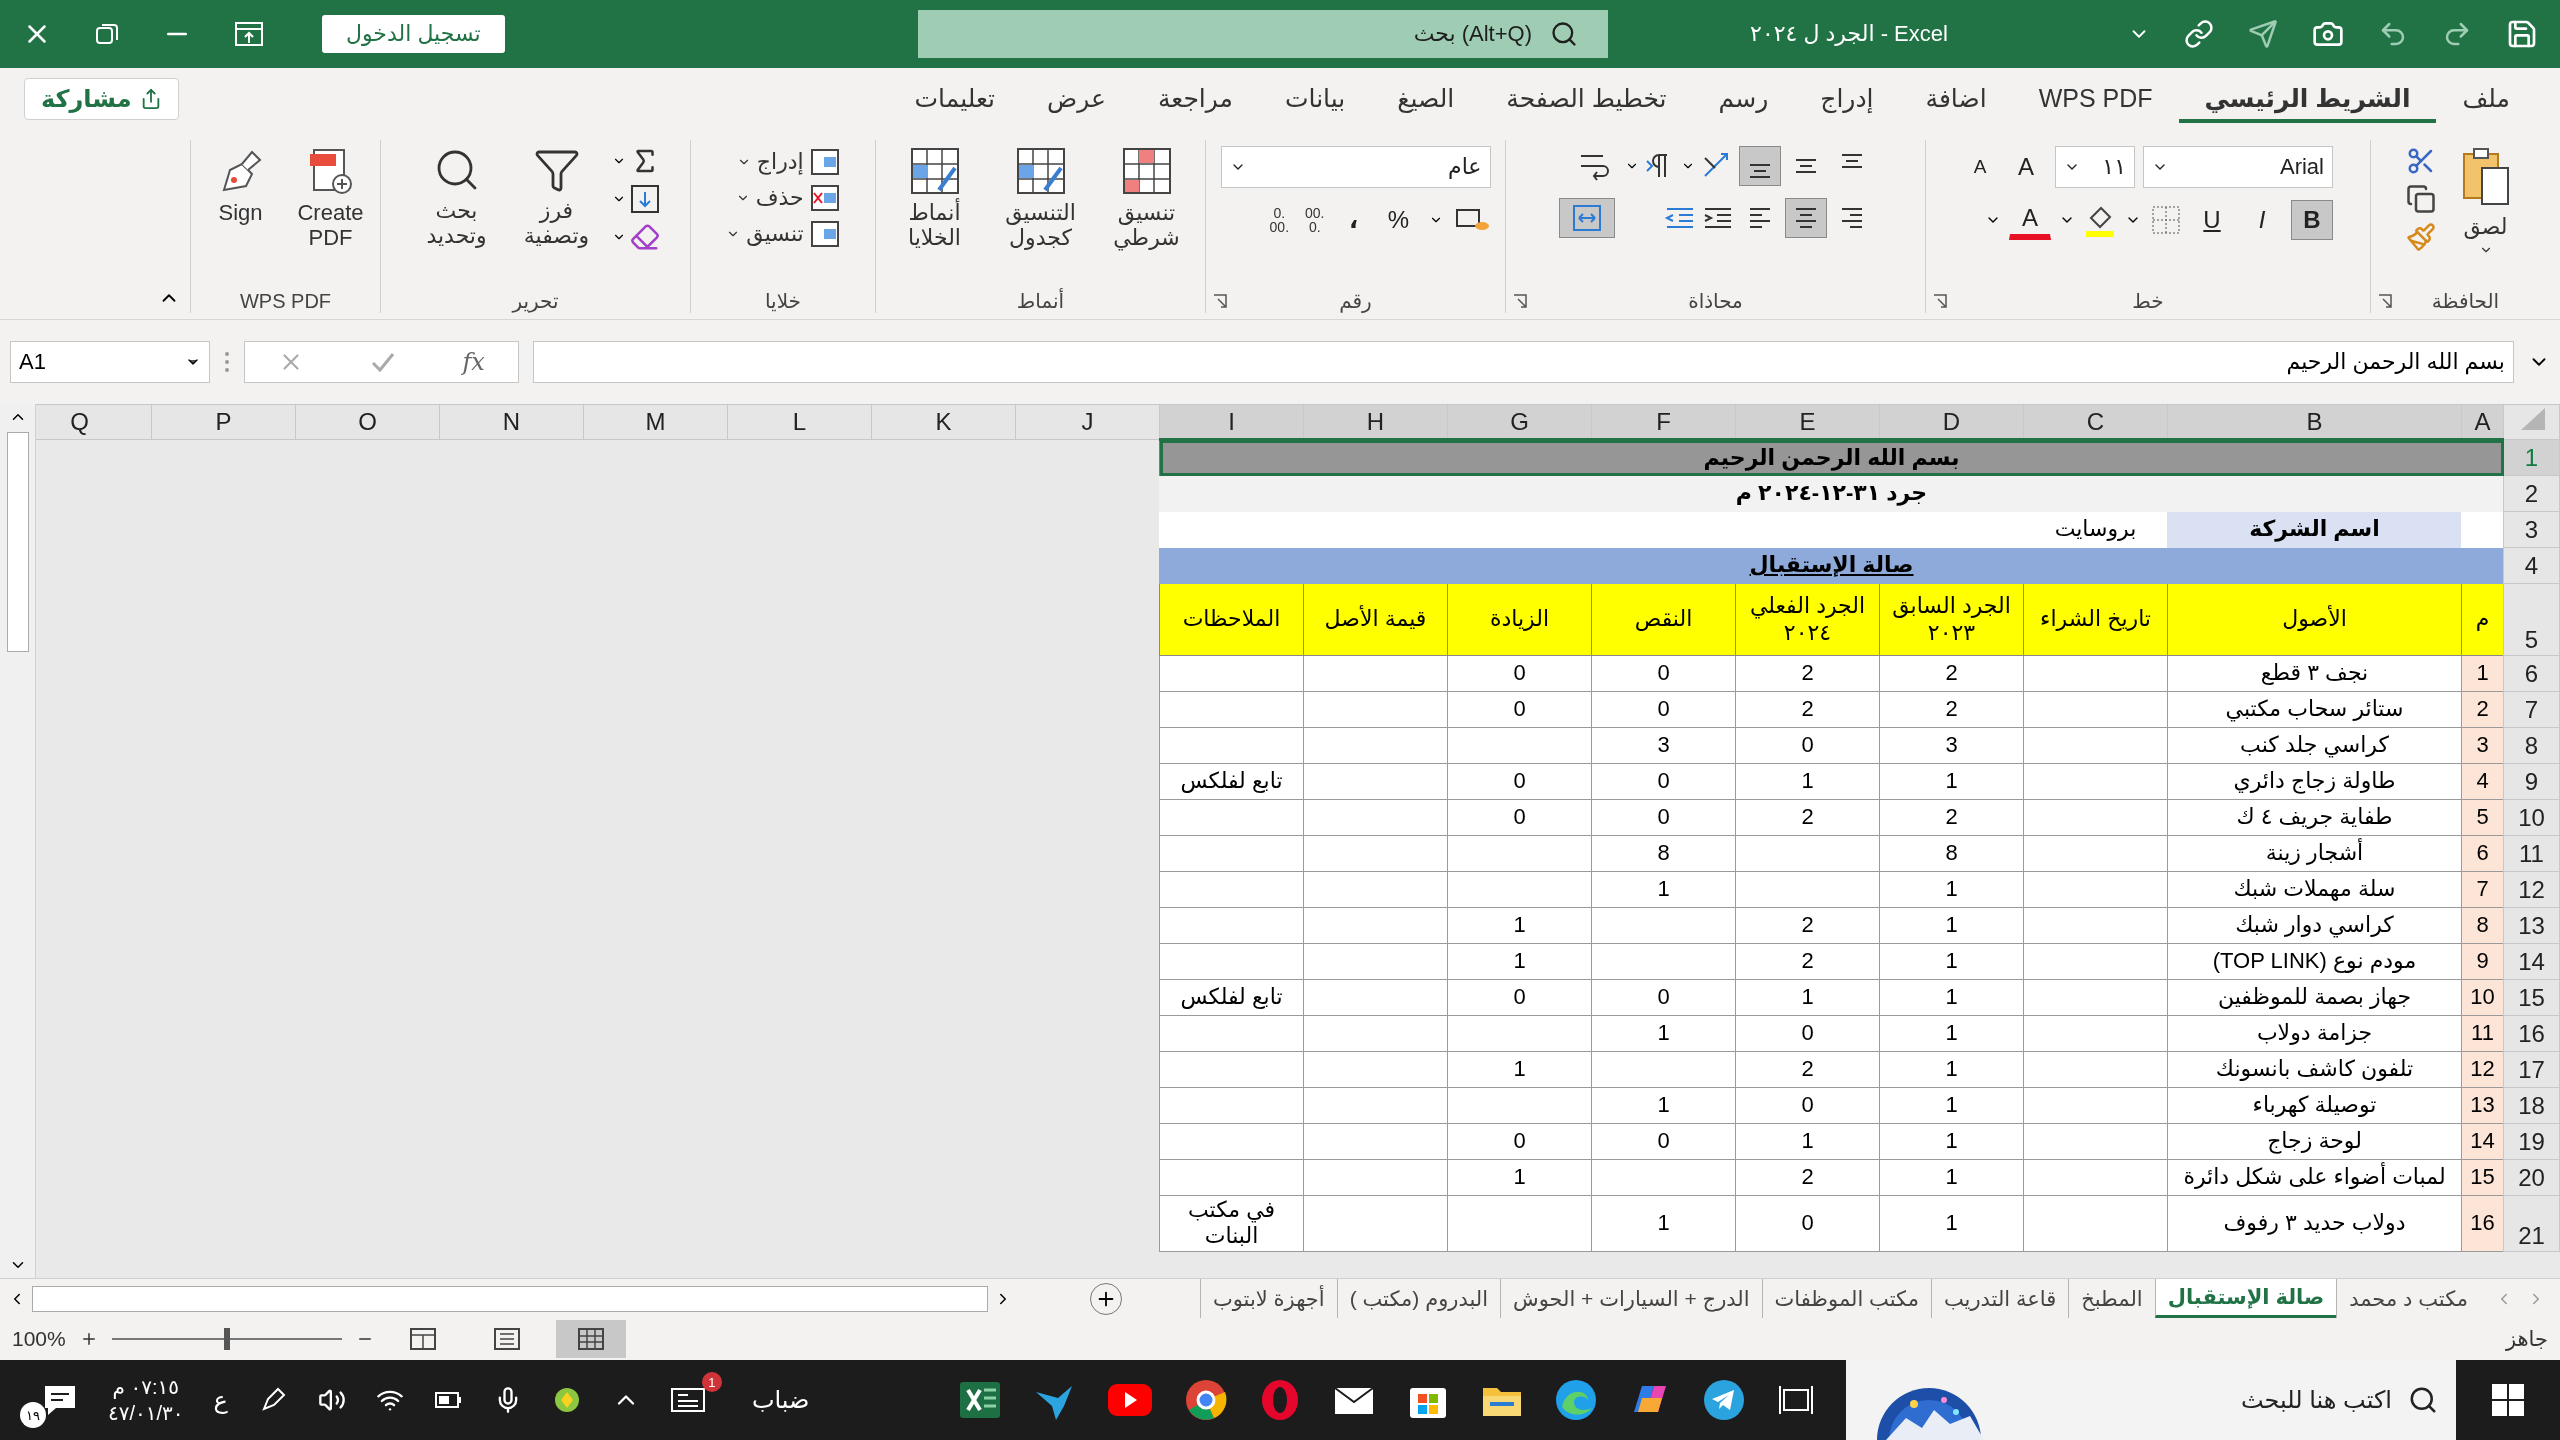  What do you see at coordinates (511, 422) in the screenshot?
I see `column-header: N` at bounding box center [511, 422].